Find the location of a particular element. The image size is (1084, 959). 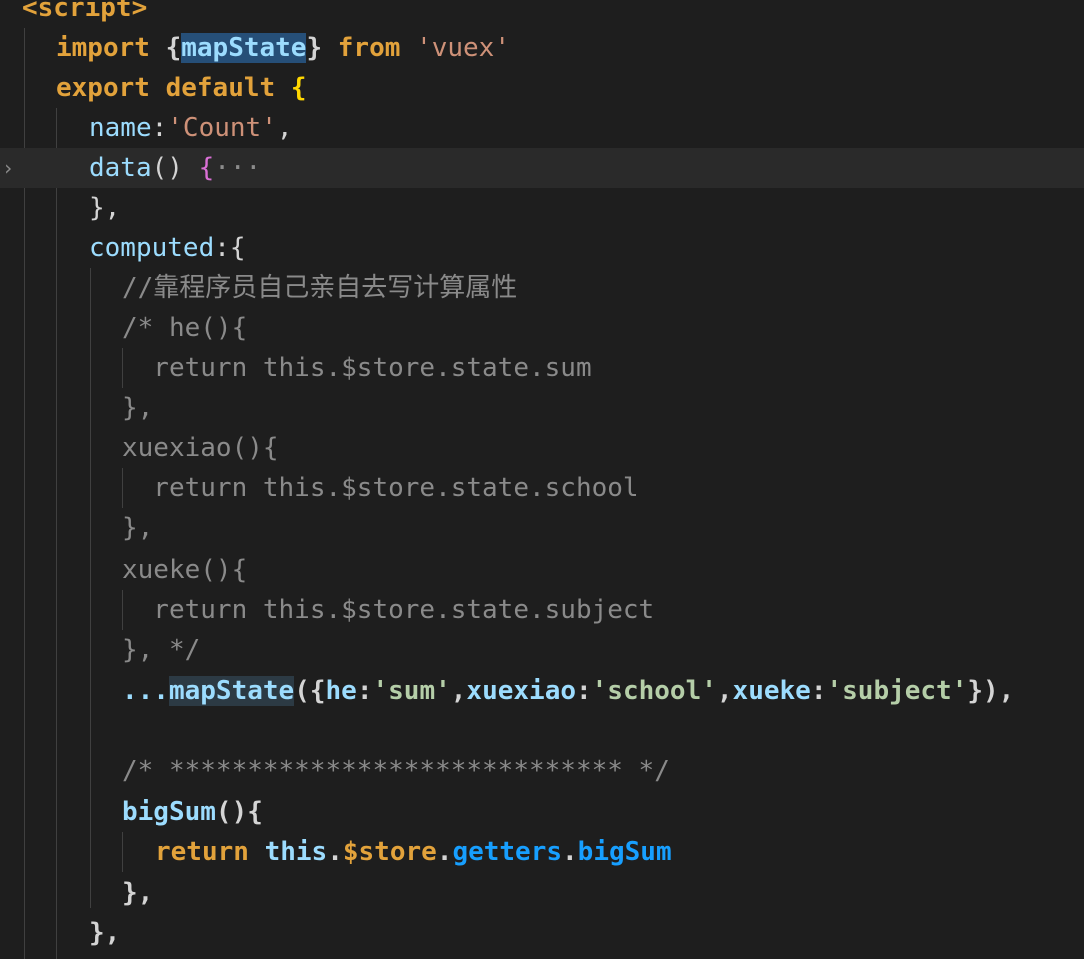

code-line: export default { is located at coordinates (542, 88).